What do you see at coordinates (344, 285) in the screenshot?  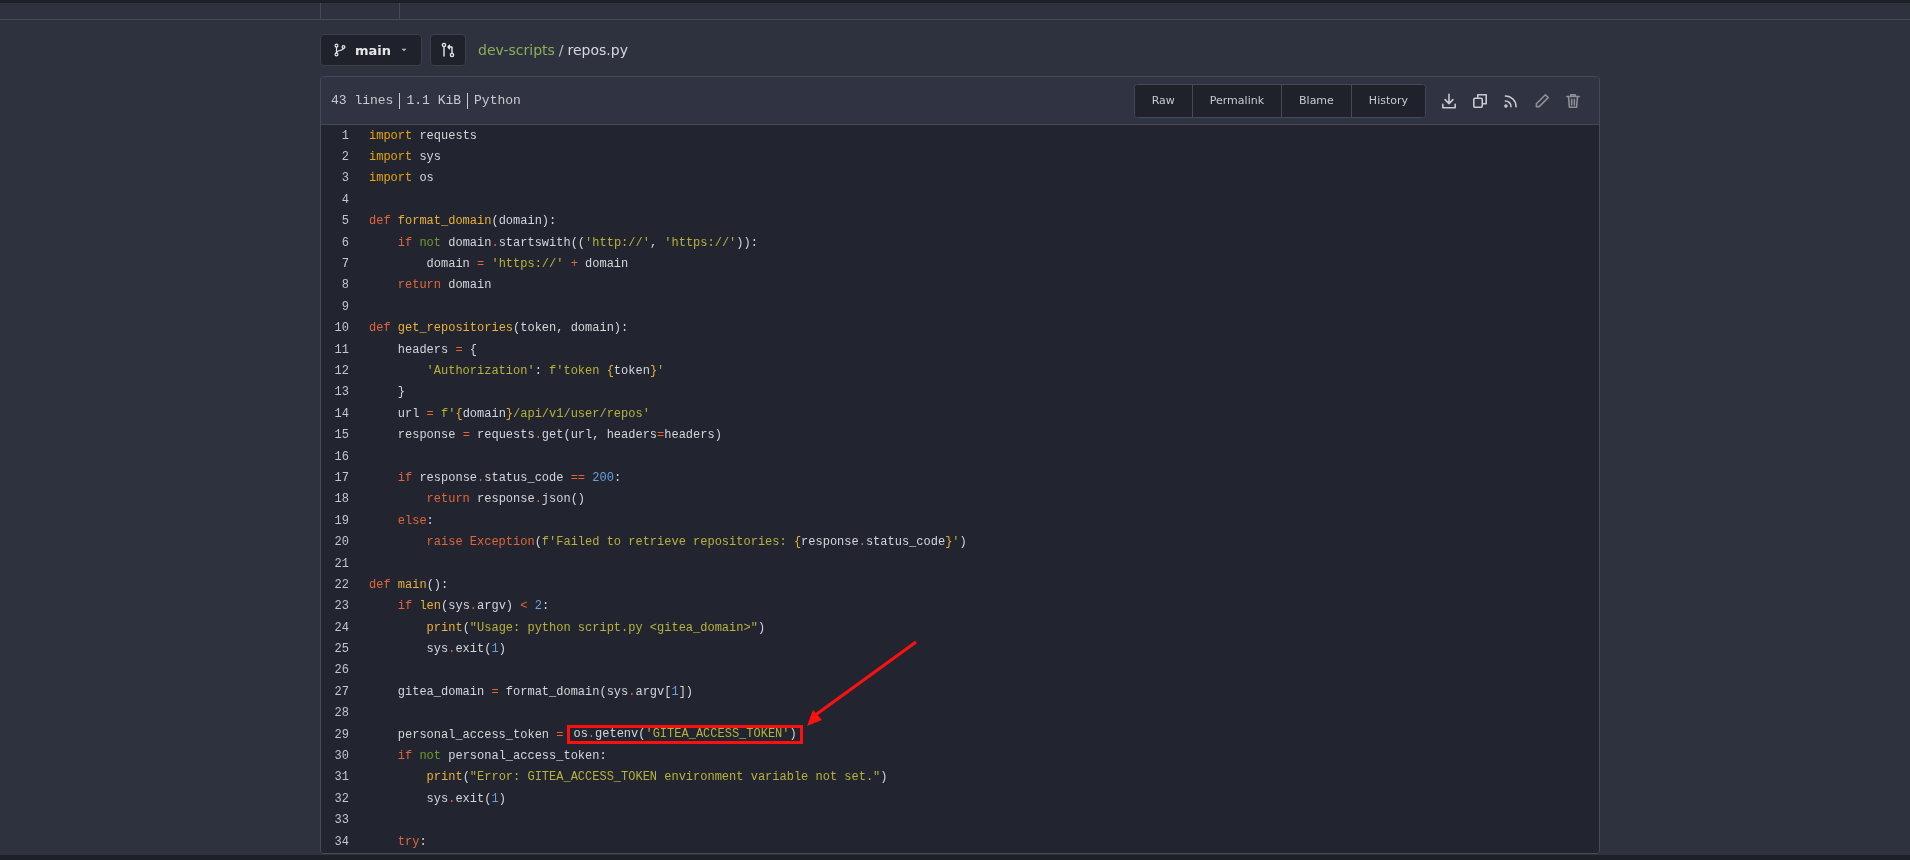 I see `line-number: 8` at bounding box center [344, 285].